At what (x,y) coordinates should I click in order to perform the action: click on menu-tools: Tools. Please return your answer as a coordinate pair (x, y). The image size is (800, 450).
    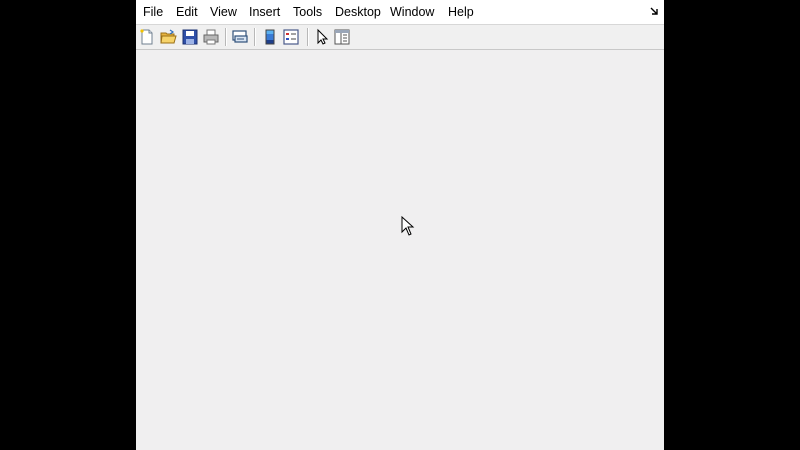
    Looking at the image, I should click on (307, 12).